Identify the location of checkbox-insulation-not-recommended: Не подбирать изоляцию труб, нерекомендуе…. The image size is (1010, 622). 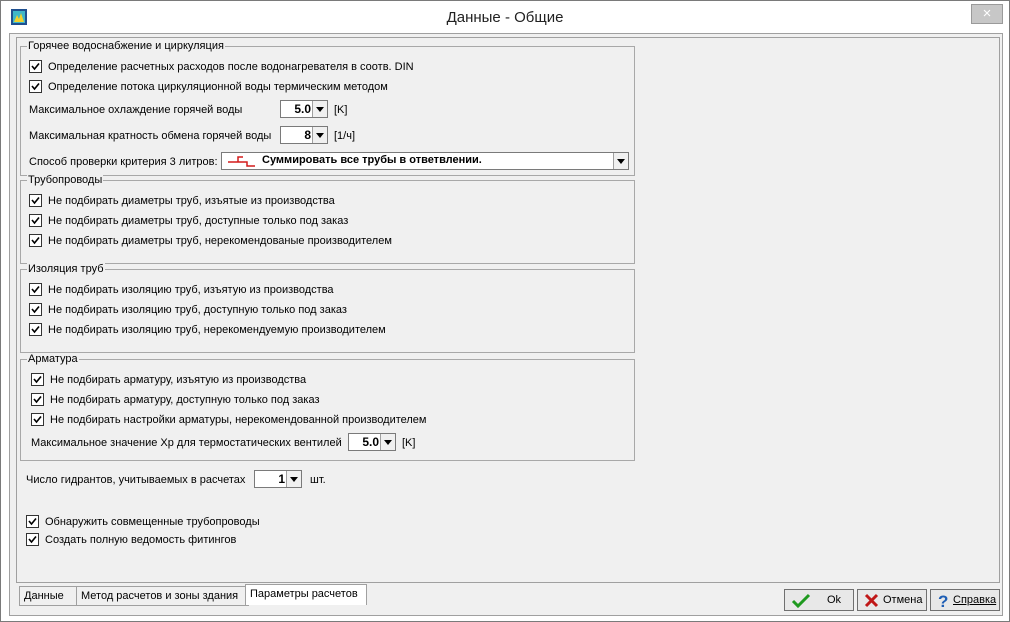
(207, 329).